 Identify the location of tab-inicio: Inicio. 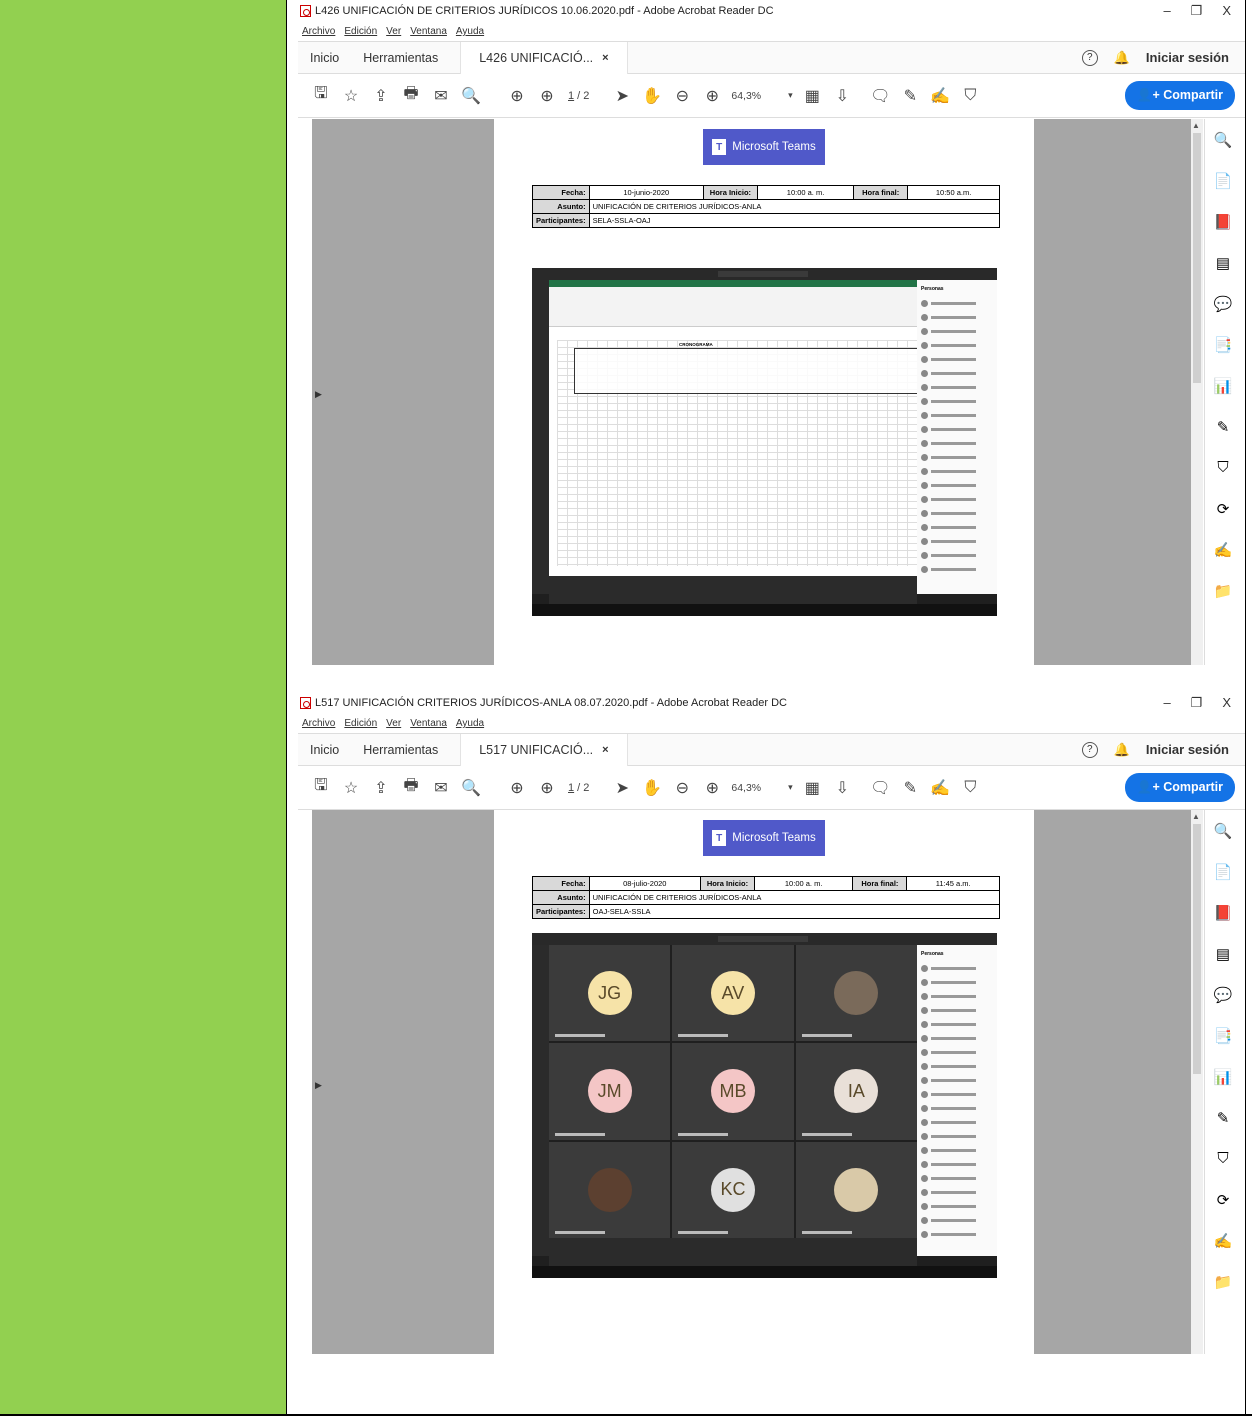
(324, 750).